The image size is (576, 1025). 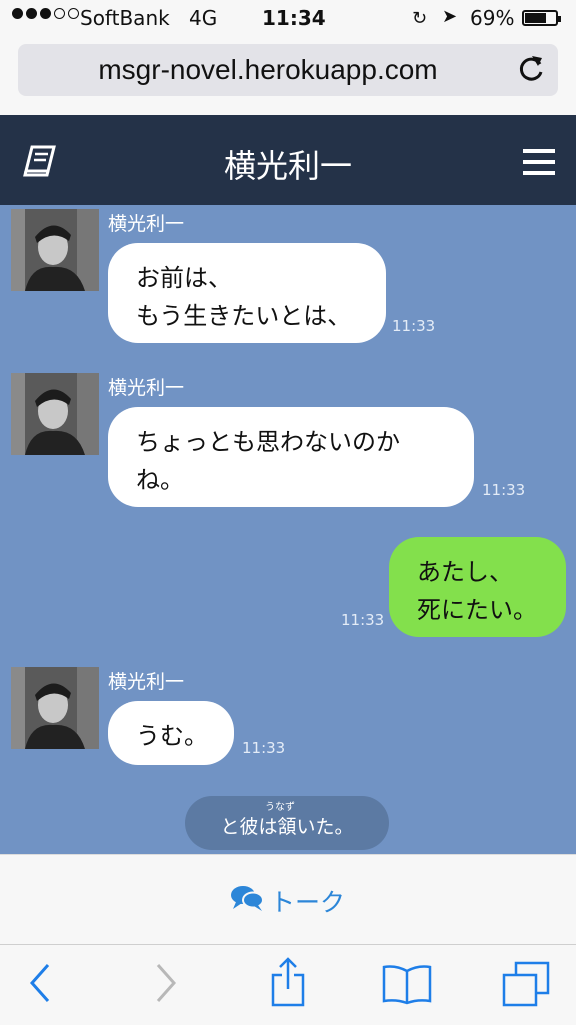 I want to click on address-bar: msgr-novel.herokuapp.com, so click(x=288, y=70).